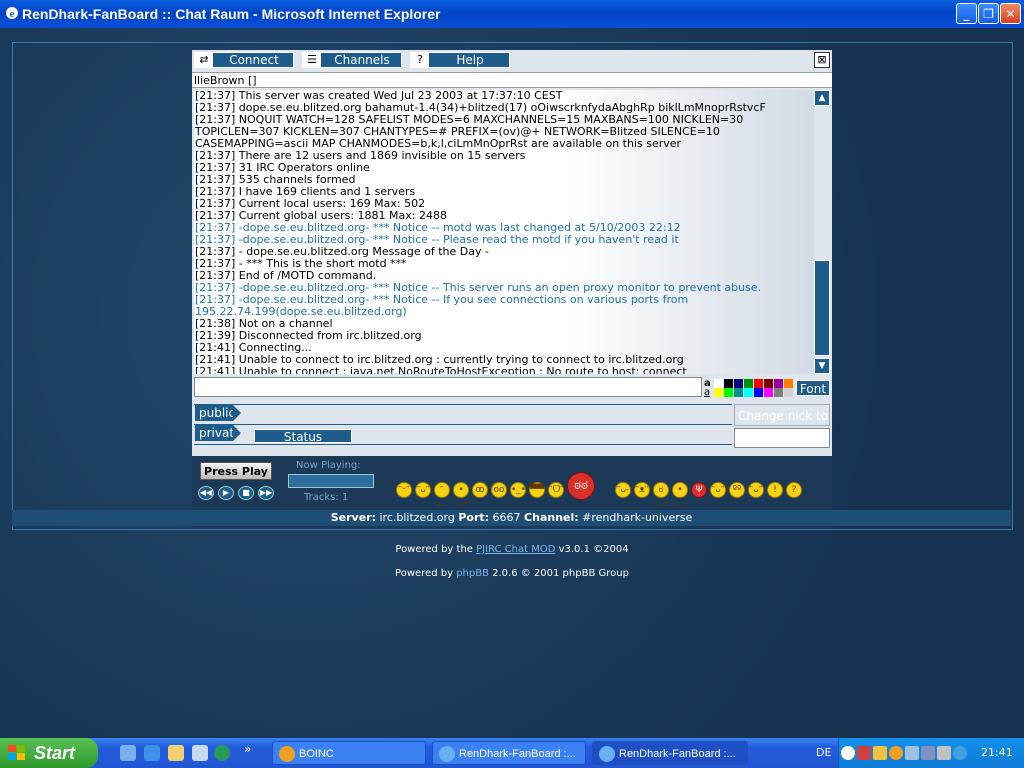 This screenshot has width=1024, height=768. Describe the element at coordinates (423, 490) in the screenshot. I see `smile-smiley-icon: ᵔᴗᵔ` at that location.